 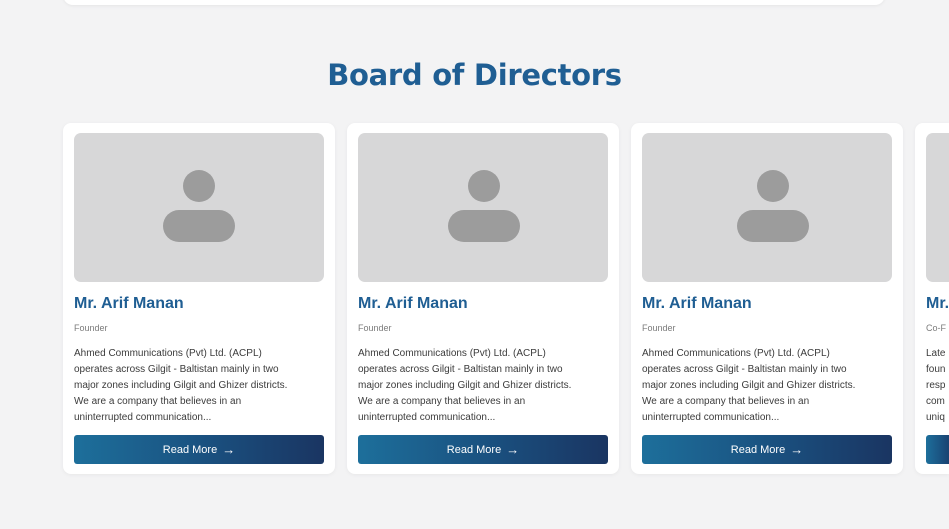 What do you see at coordinates (936, 385) in the screenshot?
I see `director-description: Late foun resp com uniq` at bounding box center [936, 385].